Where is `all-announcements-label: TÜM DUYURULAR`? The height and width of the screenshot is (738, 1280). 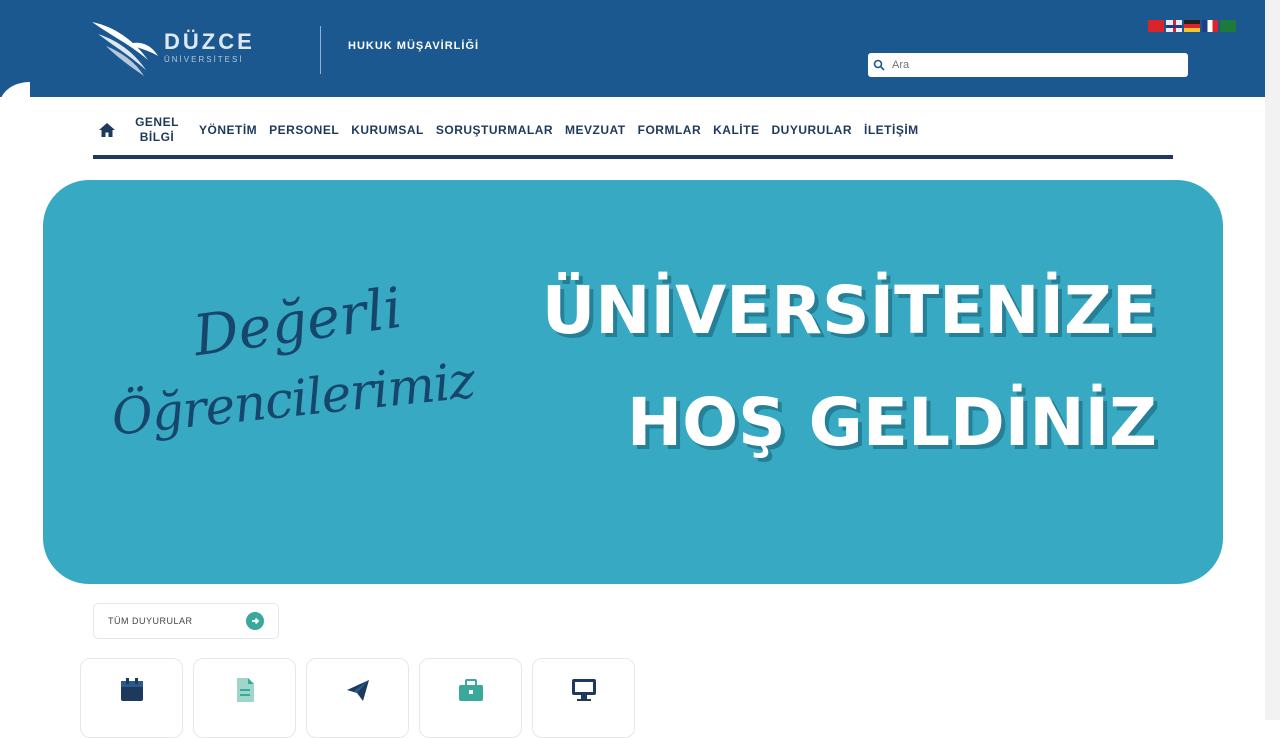 all-announcements-label: TÜM DUYURULAR is located at coordinates (150, 621).